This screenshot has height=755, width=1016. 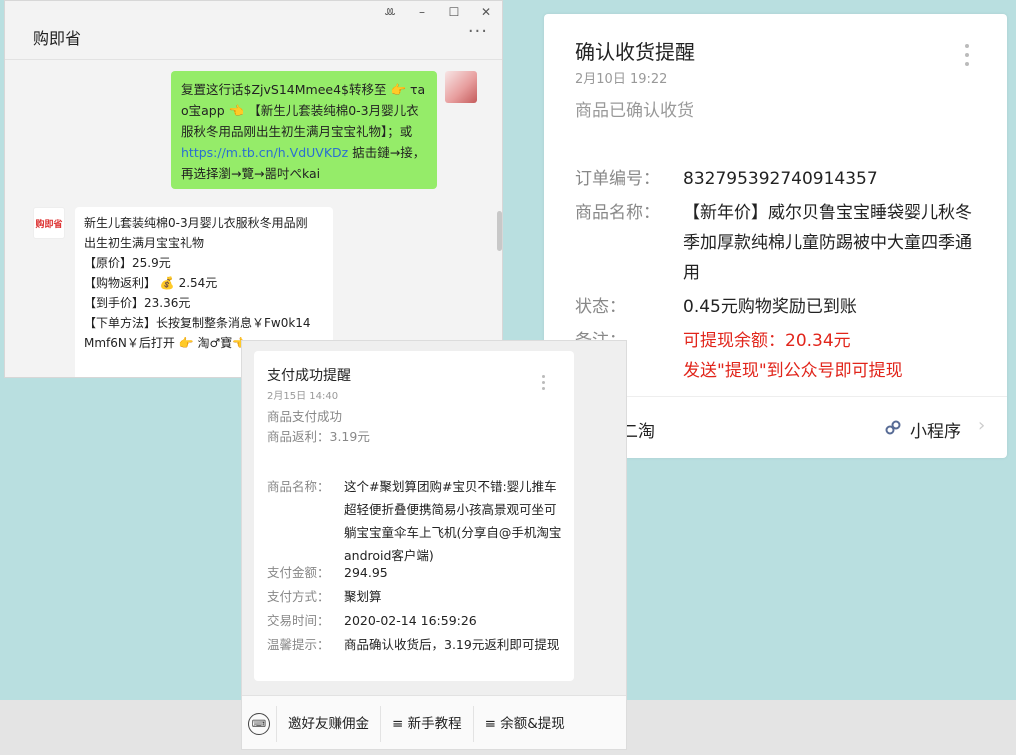 I want to click on row-value: 832795392740914357, so click(x=780, y=179).